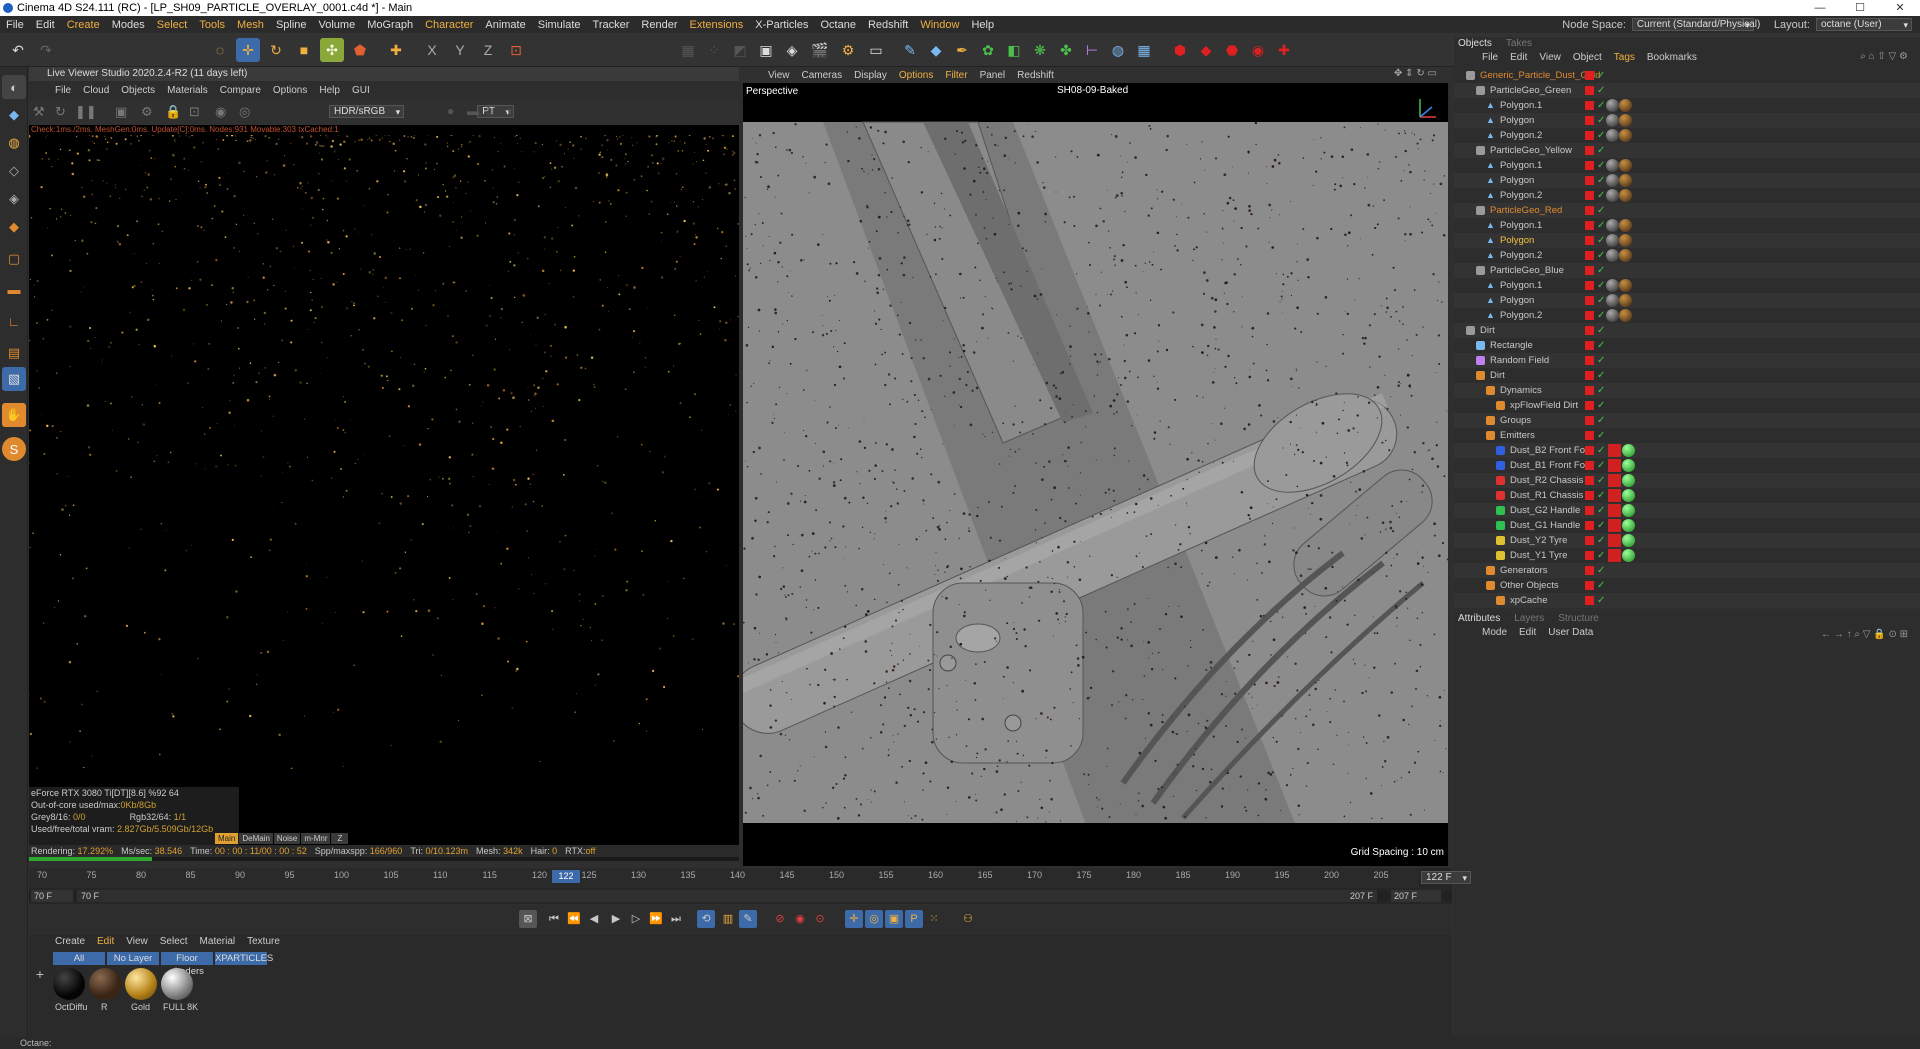 This screenshot has height=1049, width=1920. I want to click on object-tree-row: ParticleGeo_Green ✓, so click(1687, 90).